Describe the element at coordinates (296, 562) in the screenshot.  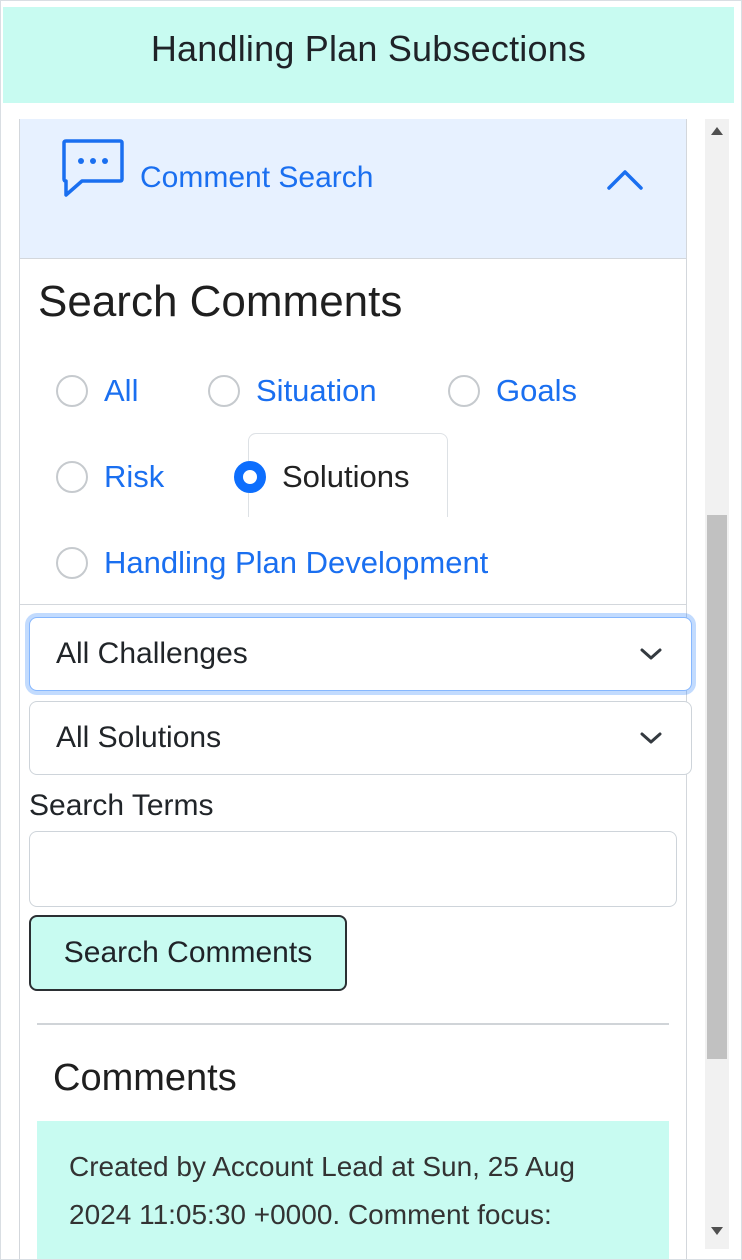
I see `category-label: Handling Plan Development` at that location.